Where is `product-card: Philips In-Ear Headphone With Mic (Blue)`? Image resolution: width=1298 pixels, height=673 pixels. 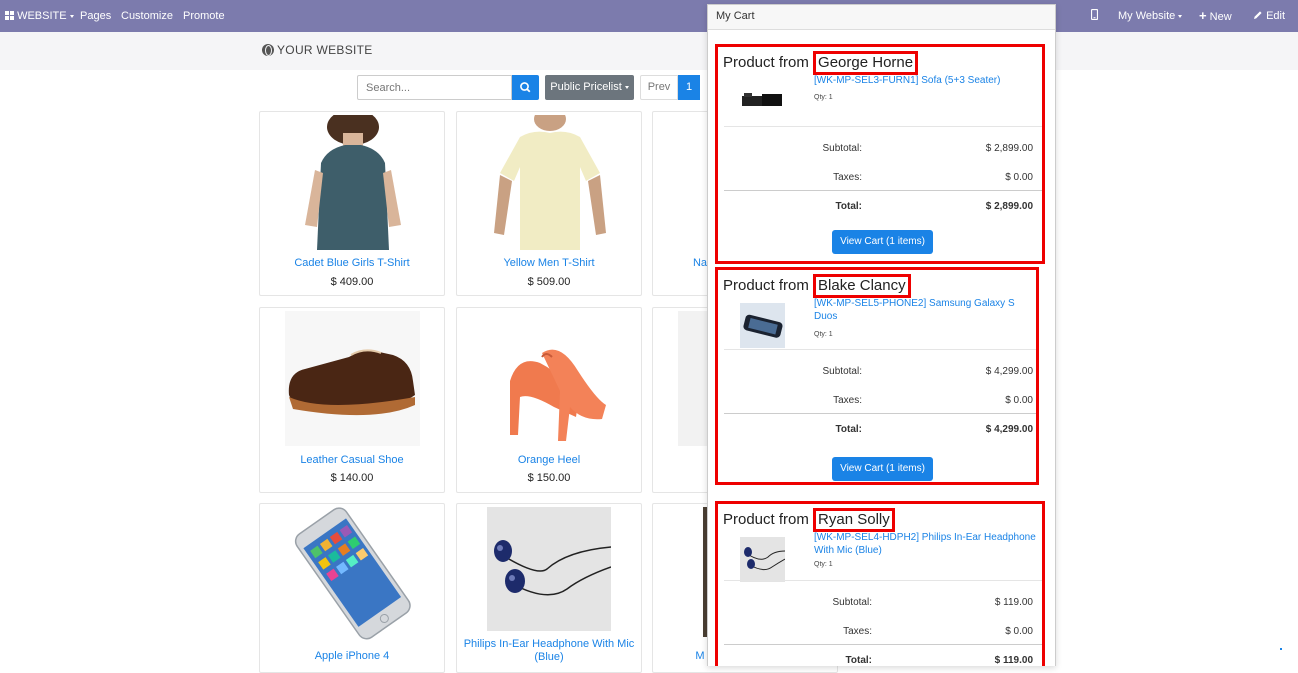 product-card: Philips In-Ear Headphone With Mic (Blue) is located at coordinates (549, 588).